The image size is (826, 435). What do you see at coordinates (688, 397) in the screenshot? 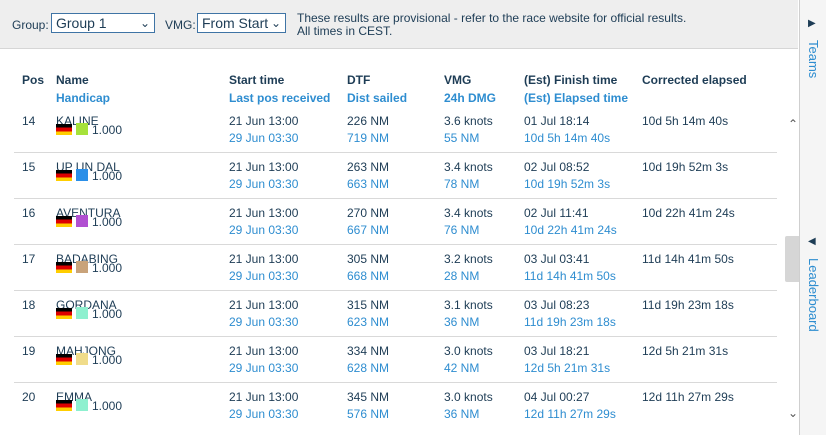
I see `corrected-elapsed: 12d 11h 27m 29s` at bounding box center [688, 397].